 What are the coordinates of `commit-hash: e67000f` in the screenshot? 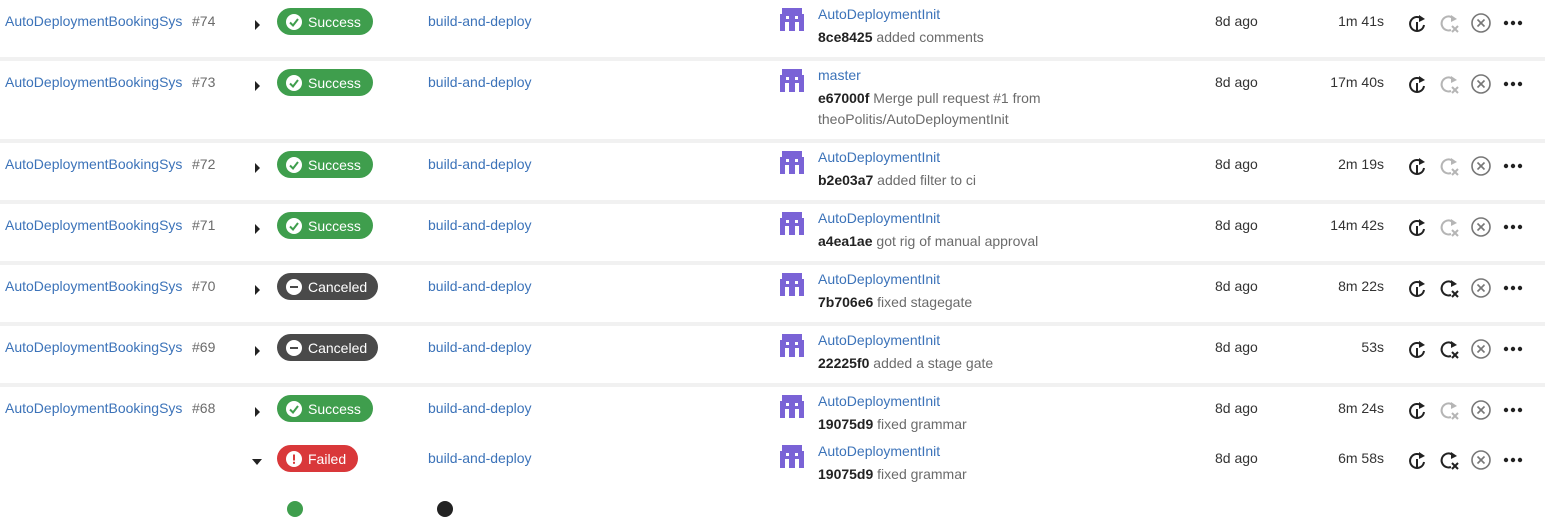 It's located at (843, 98).